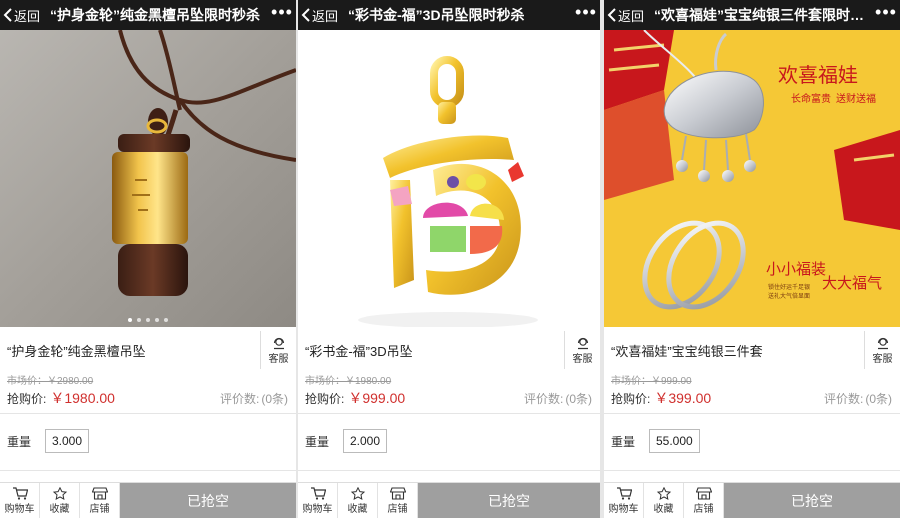 Image resolution: width=900 pixels, height=518 pixels. What do you see at coordinates (651, 381) in the screenshot?
I see `market-price: 市场价：￥999.00` at bounding box center [651, 381].